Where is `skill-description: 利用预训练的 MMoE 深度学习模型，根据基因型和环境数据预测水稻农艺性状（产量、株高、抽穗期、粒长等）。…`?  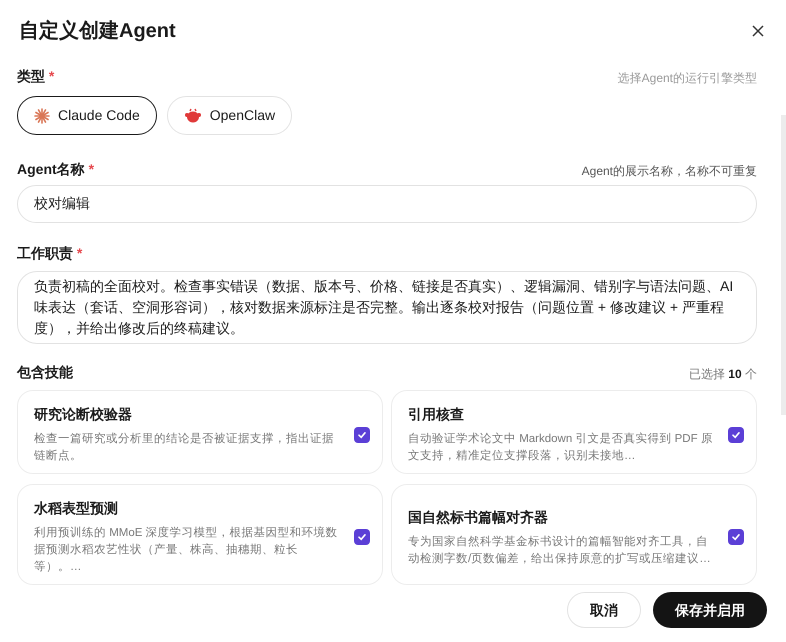 skill-description: 利用预训练的 MMoE 深度学习模型，根据基因型和环境数据预测水稻农艺性状（产量、株高、抽穗期、粒长等）。… is located at coordinates (186, 550).